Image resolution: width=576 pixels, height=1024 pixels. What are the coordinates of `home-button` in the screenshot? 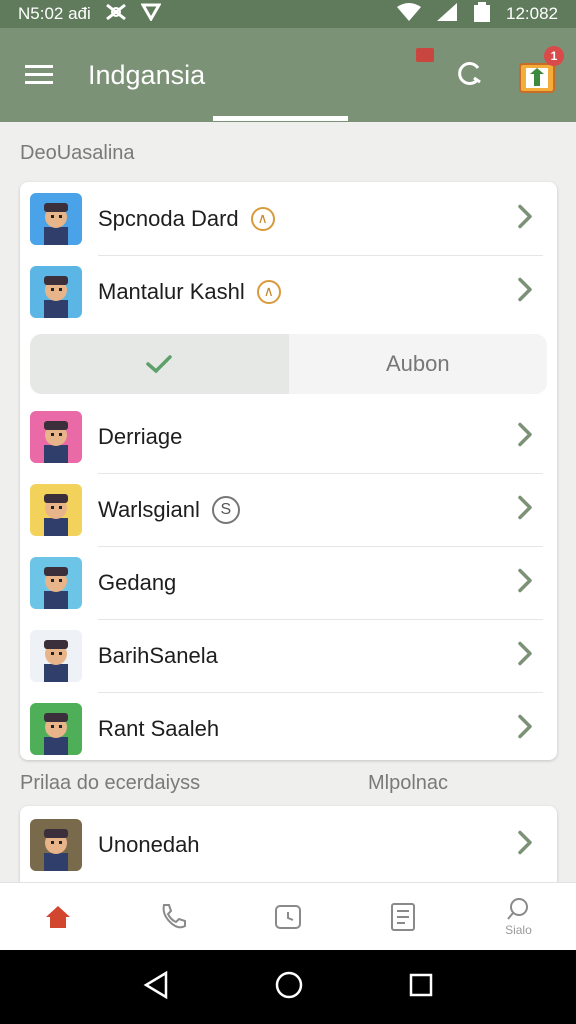 It's located at (289, 987).